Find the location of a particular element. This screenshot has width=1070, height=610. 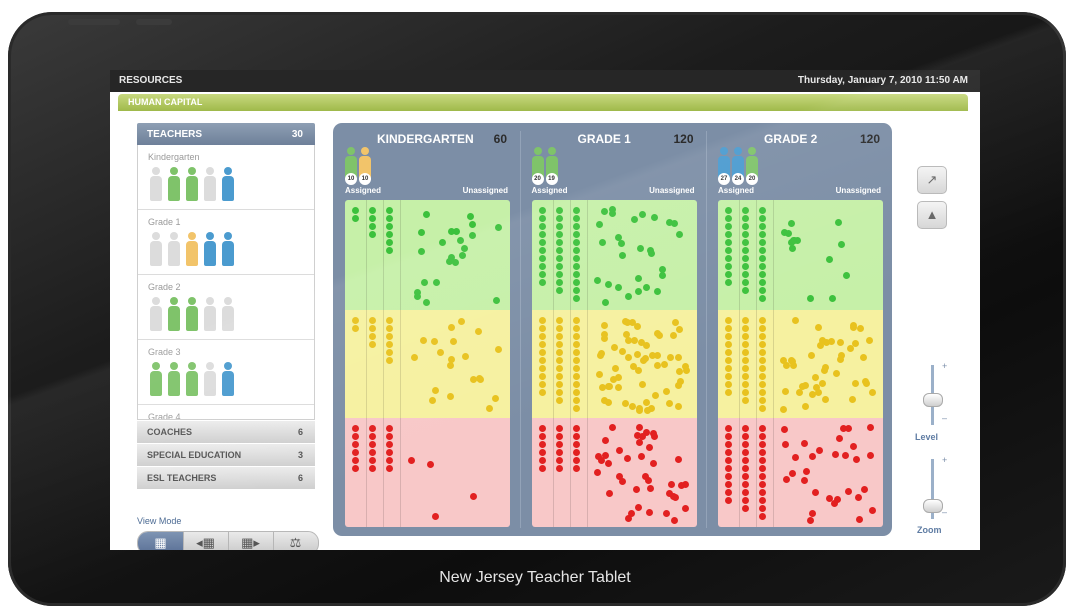

assigned-teacher-figure: 20 is located at coordinates (537, 166).